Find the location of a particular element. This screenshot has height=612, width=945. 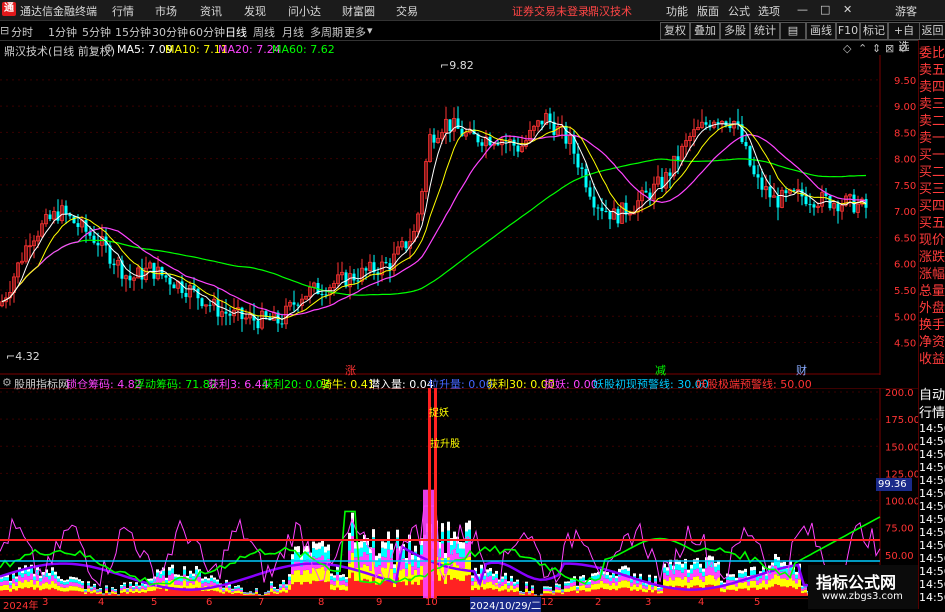

tab-1min: 1分钟 is located at coordinates (62, 32).